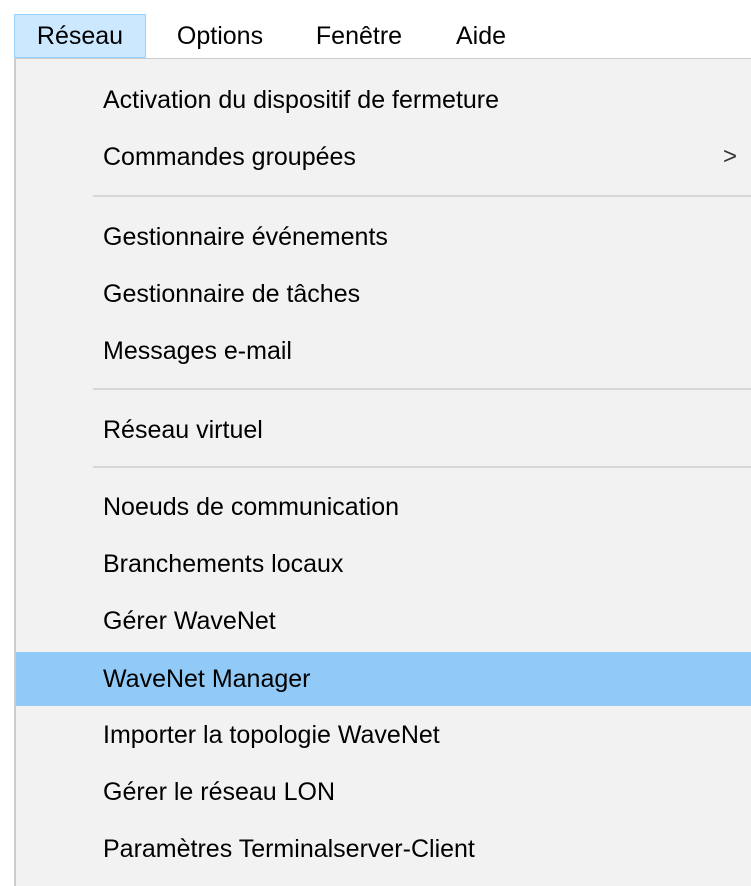  Describe the element at coordinates (271, 734) in the screenshot. I see `menu-item-label: Importer la topologie WaveNet` at that location.